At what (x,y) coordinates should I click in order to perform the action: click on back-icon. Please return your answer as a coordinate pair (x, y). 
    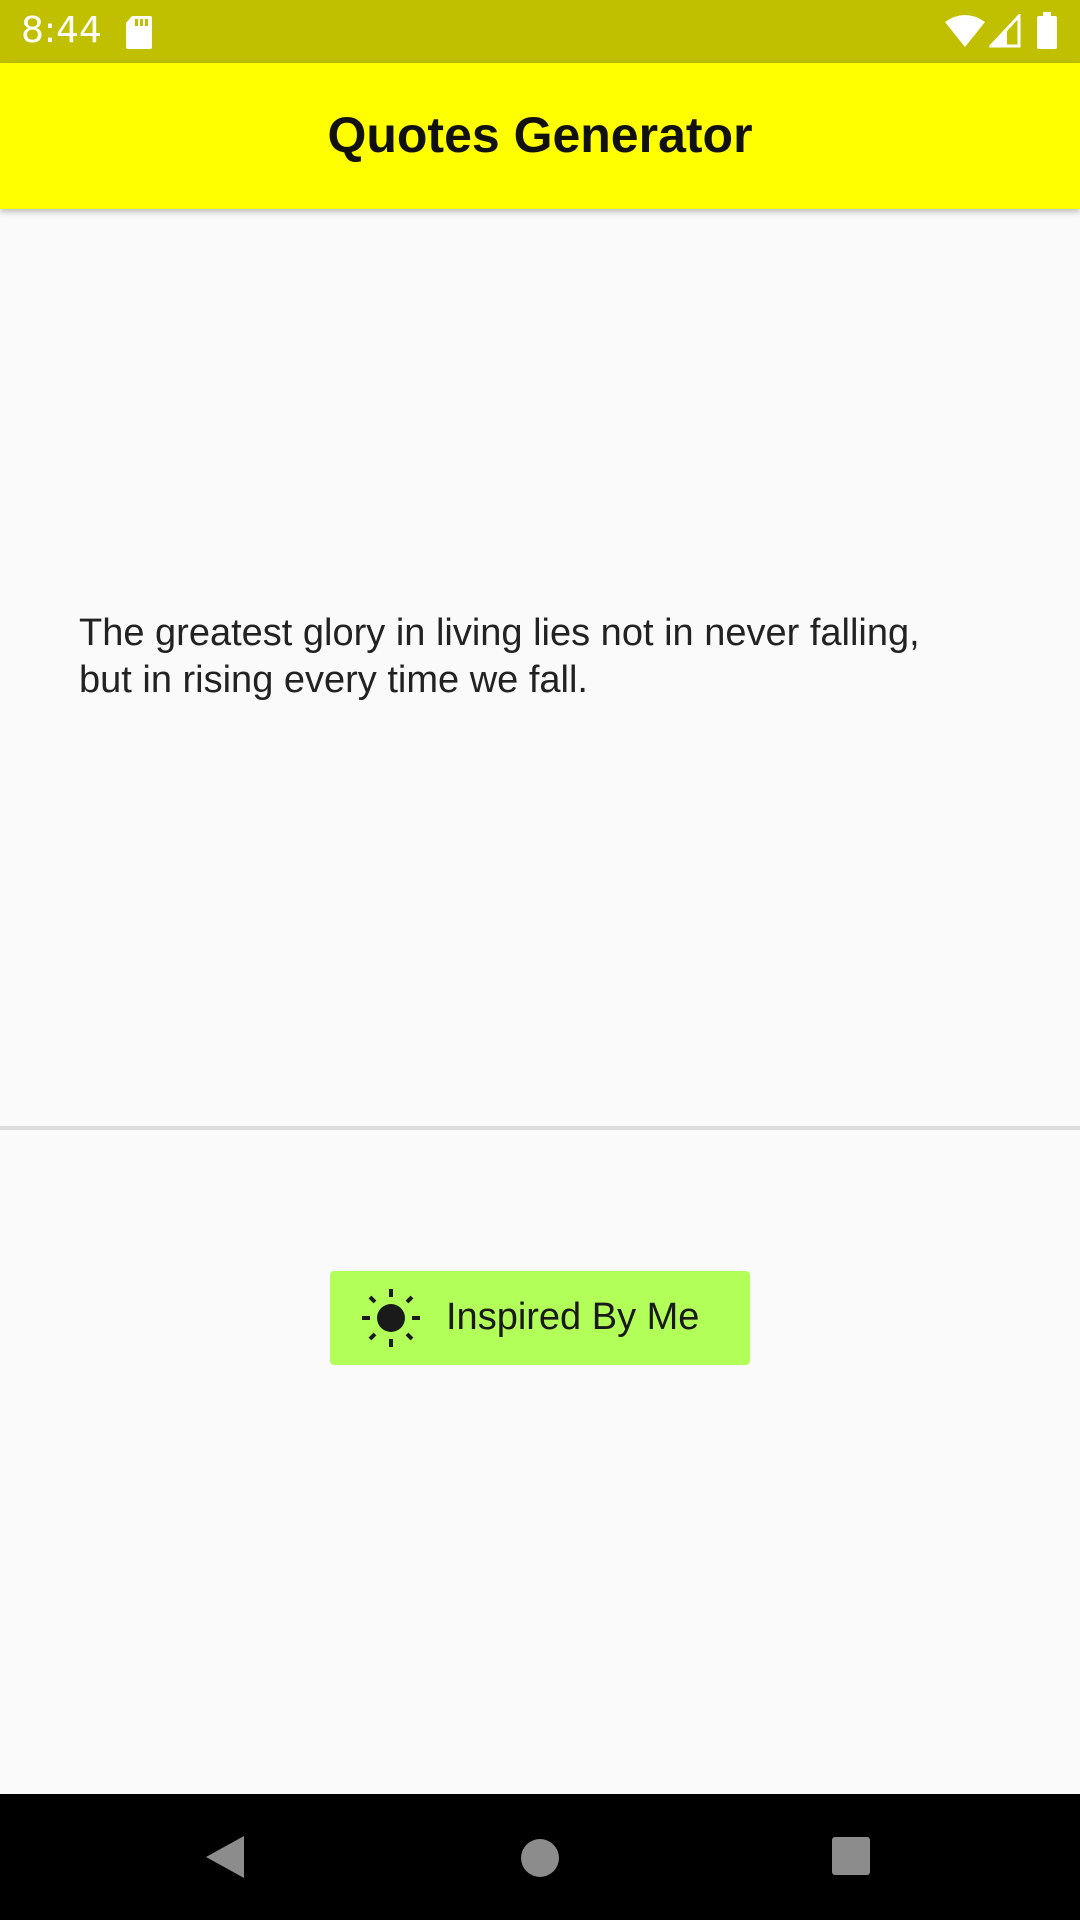
    Looking at the image, I should click on (225, 1857).